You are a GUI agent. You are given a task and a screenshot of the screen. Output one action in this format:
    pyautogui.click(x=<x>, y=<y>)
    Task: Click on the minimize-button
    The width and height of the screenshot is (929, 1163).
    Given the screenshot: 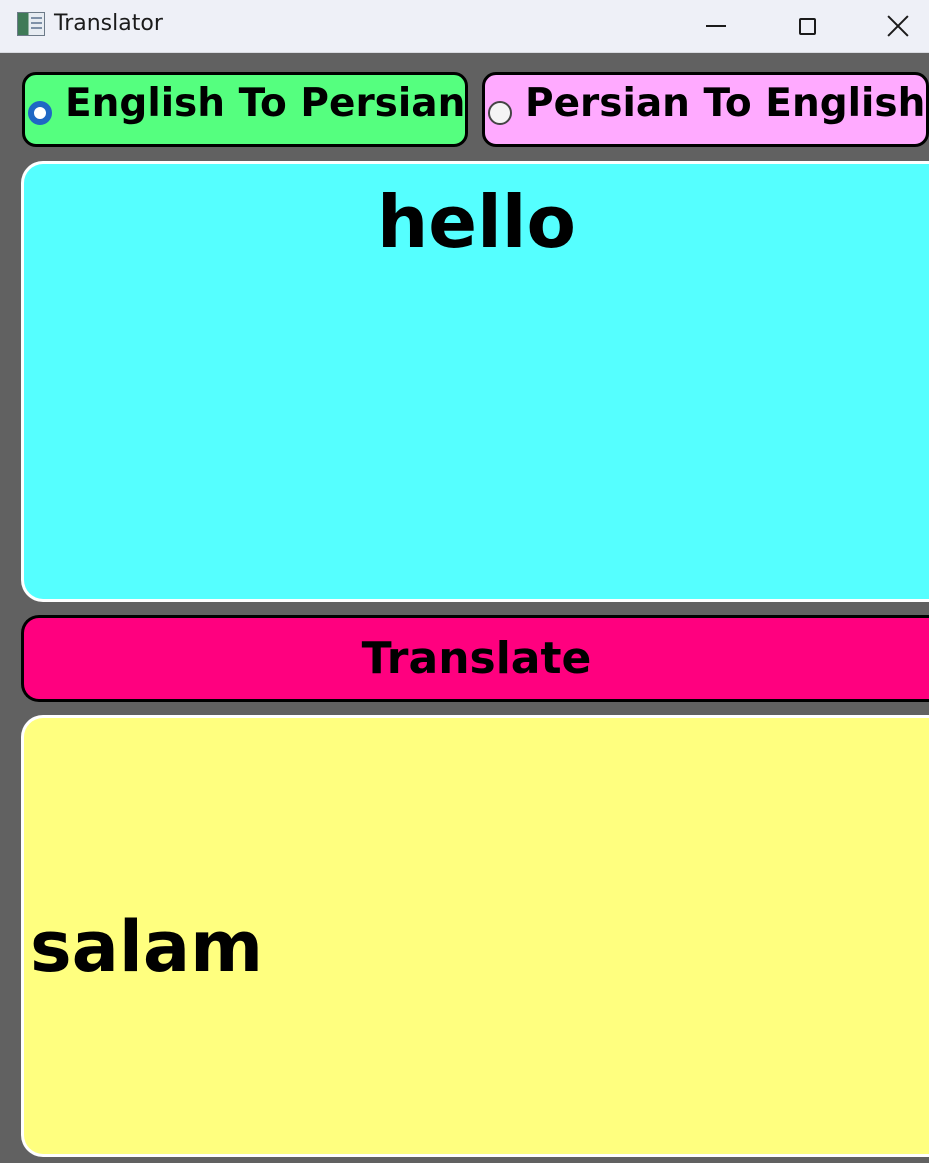 What is the action you would take?
    pyautogui.click(x=716, y=26)
    